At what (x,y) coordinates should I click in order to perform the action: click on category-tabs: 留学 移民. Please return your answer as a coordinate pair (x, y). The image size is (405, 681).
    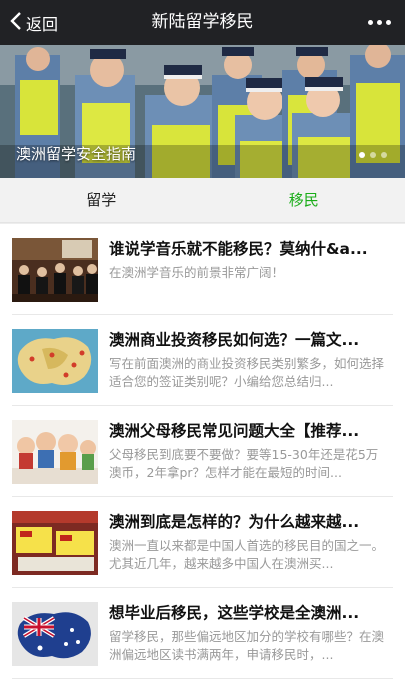
    Looking at the image, I should click on (202, 200).